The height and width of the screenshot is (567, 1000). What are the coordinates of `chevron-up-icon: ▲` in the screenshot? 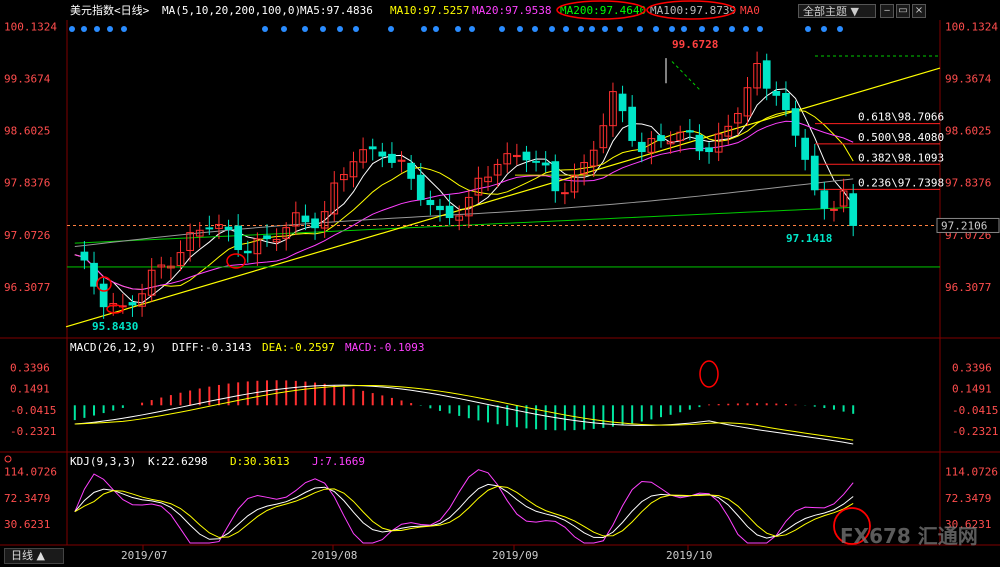 It's located at (40, 555).